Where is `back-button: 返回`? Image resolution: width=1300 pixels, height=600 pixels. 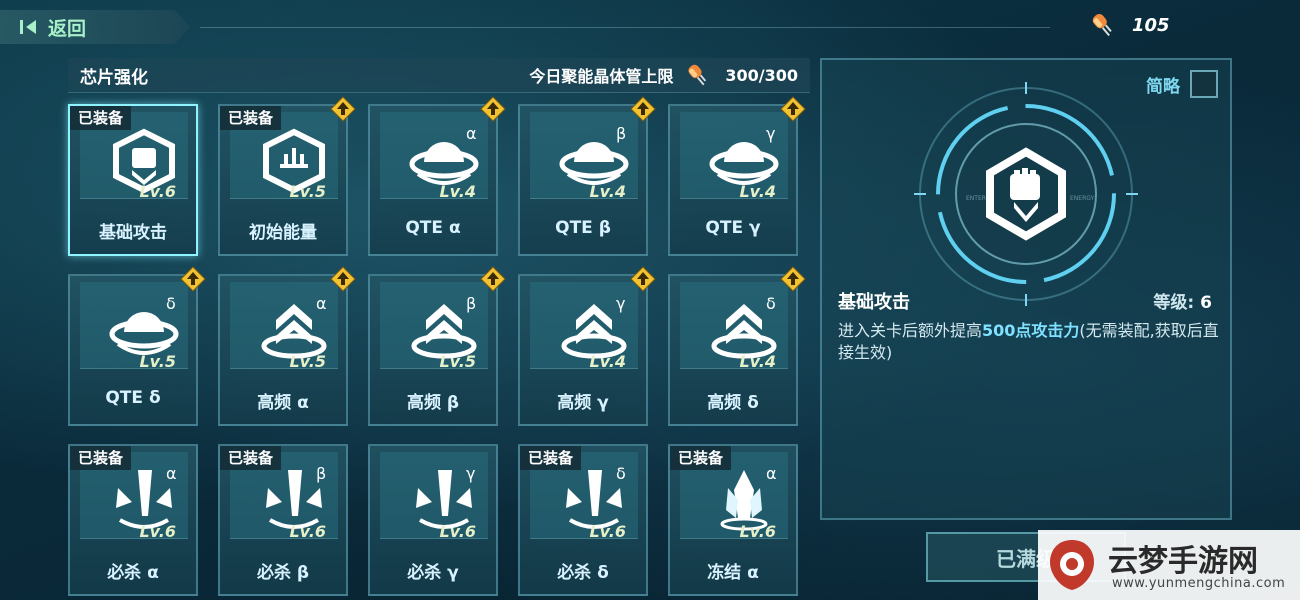
back-button: 返回 is located at coordinates (95, 27).